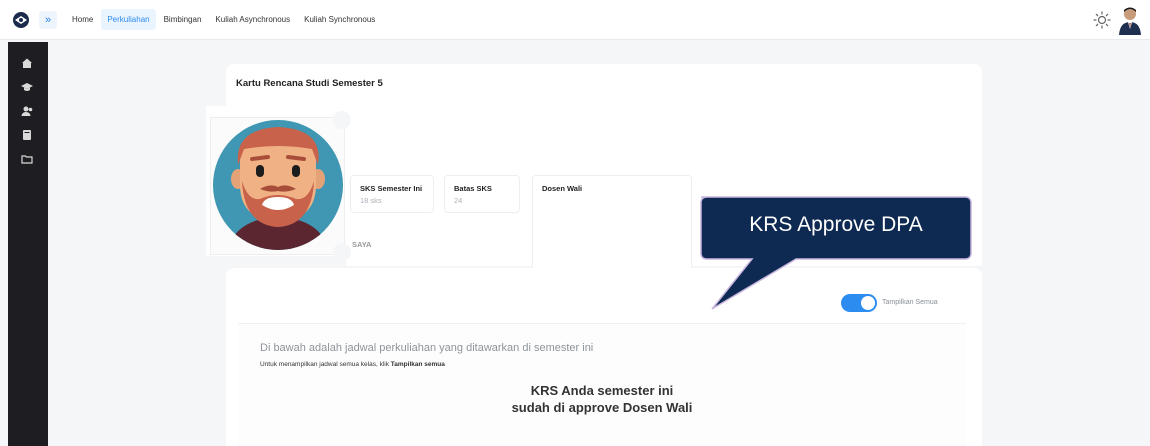 The width and height of the screenshot is (1150, 446). Describe the element at coordinates (27, 87) in the screenshot. I see `graduation-cap-icon` at that location.